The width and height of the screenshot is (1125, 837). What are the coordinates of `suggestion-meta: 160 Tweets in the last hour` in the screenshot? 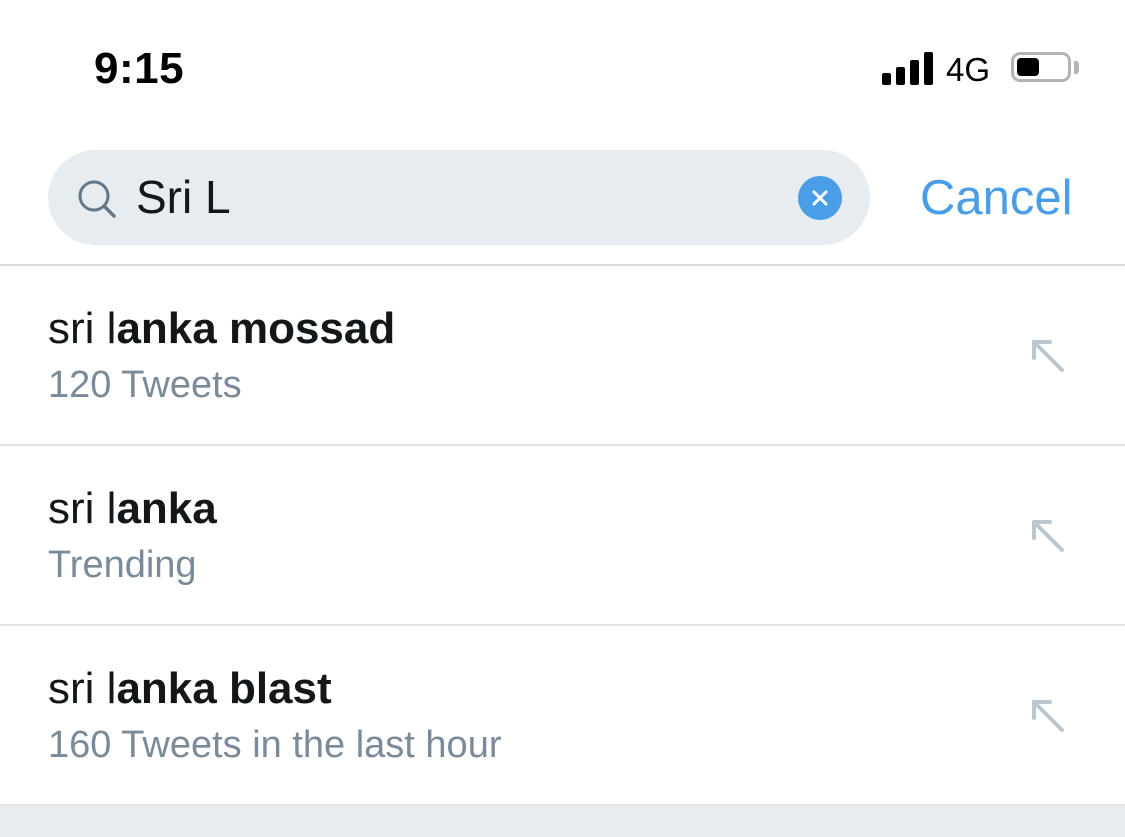 It's located at (275, 745).